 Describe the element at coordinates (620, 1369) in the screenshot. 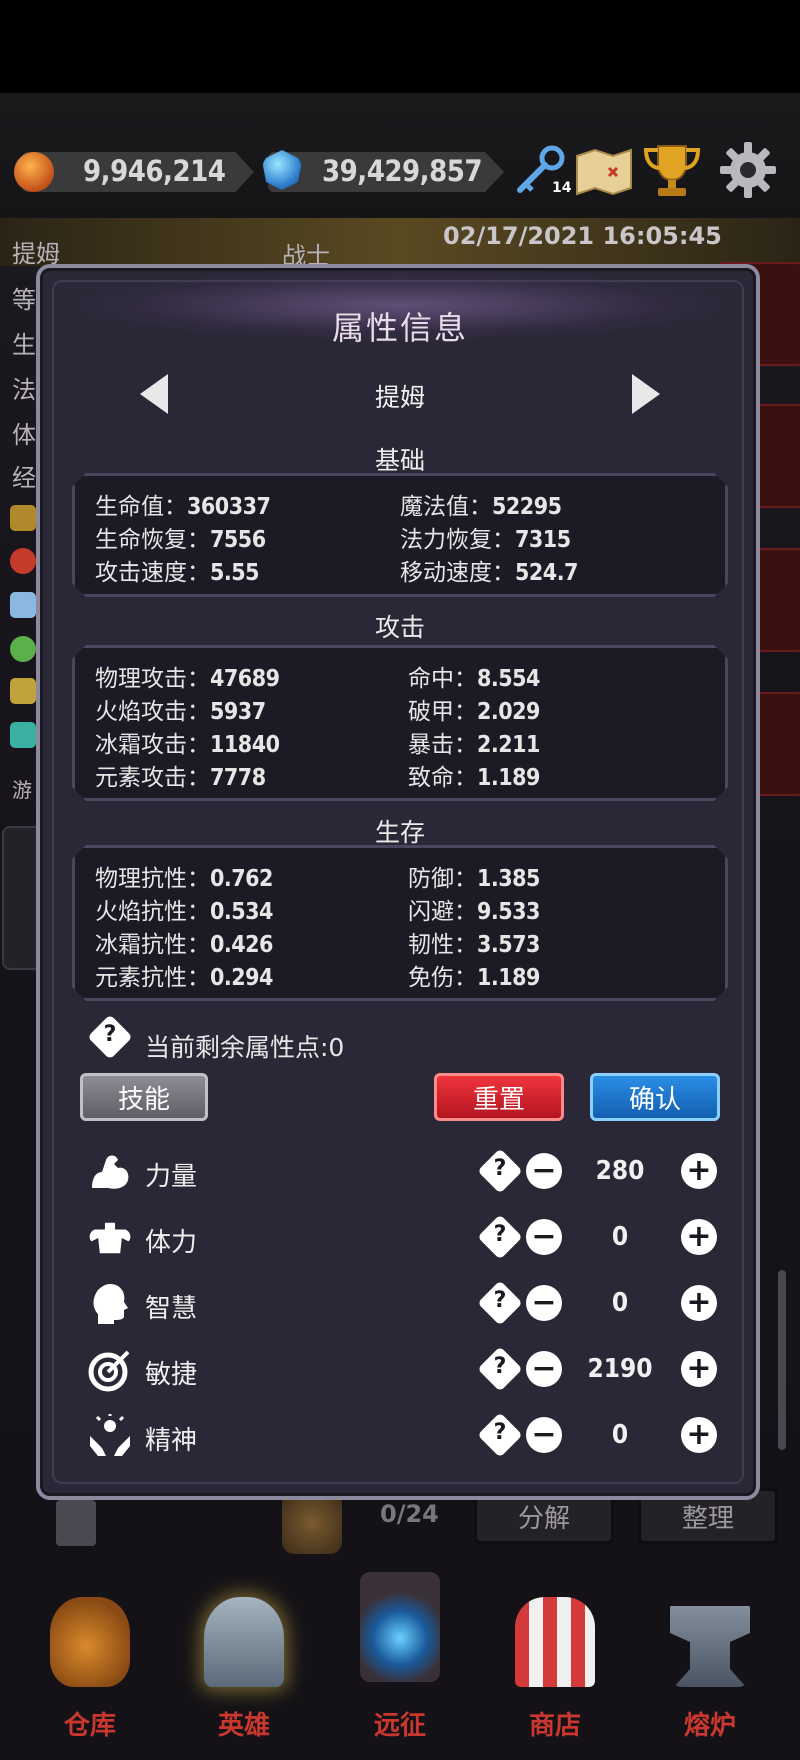

I see `attr-value-agility: 2190` at that location.